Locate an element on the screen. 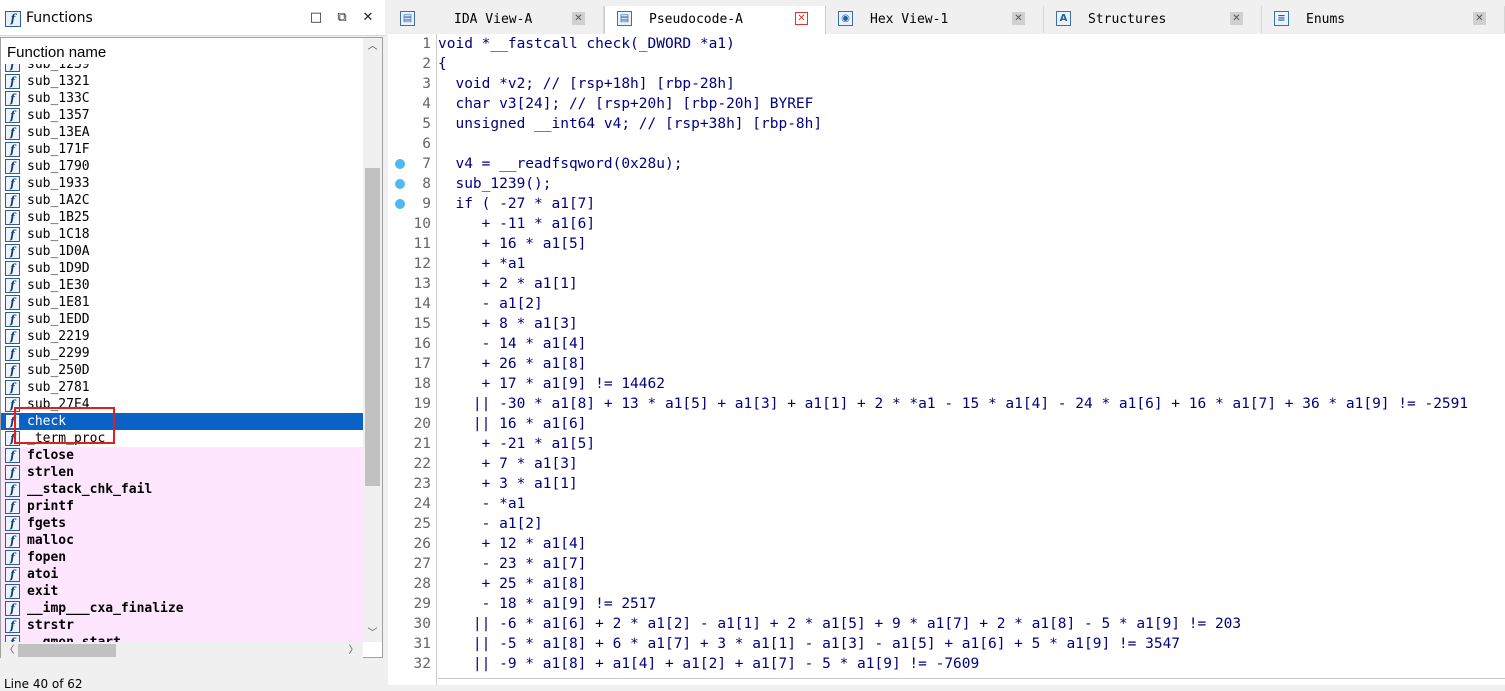  code-text: void *v2; // [rsp+18h] [rbp-28h] is located at coordinates (586, 84).